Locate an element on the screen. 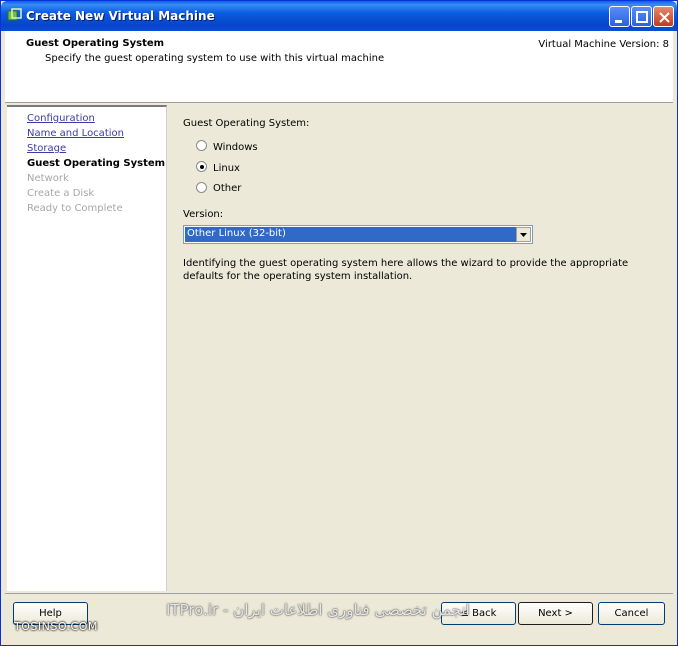 The image size is (678, 646). minimize-icon is located at coordinates (618, 21).